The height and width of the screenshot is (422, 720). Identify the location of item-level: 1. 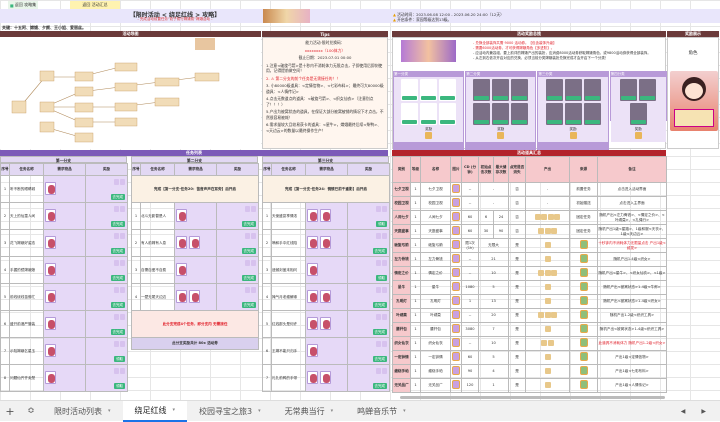
(415, 385).